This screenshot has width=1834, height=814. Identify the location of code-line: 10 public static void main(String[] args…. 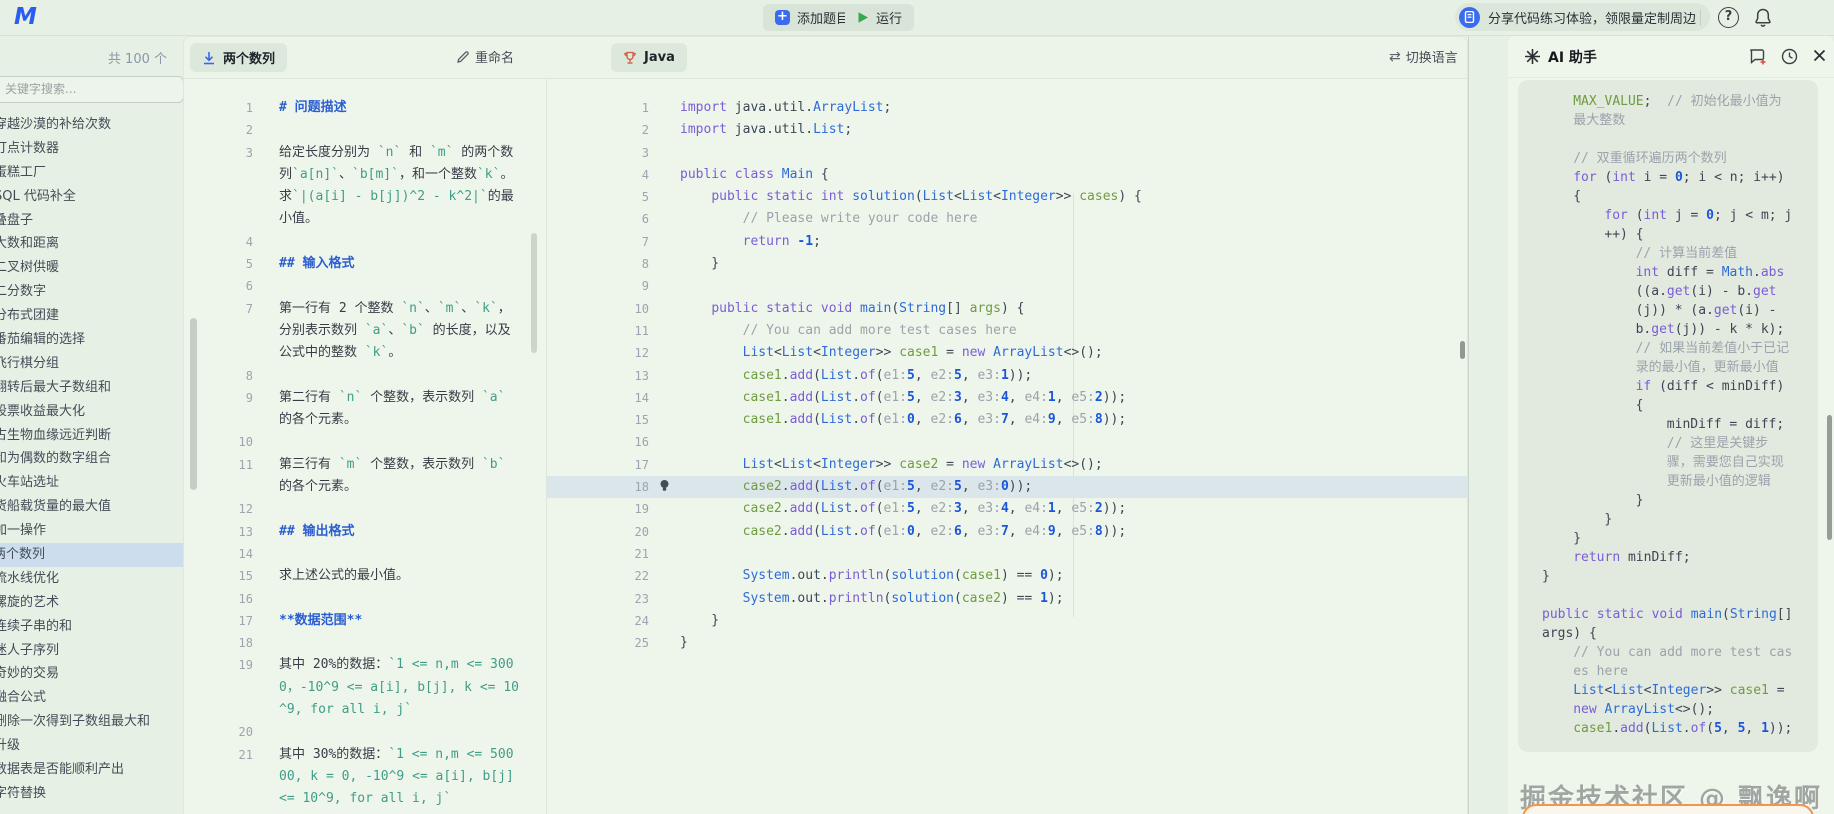
(1008, 309).